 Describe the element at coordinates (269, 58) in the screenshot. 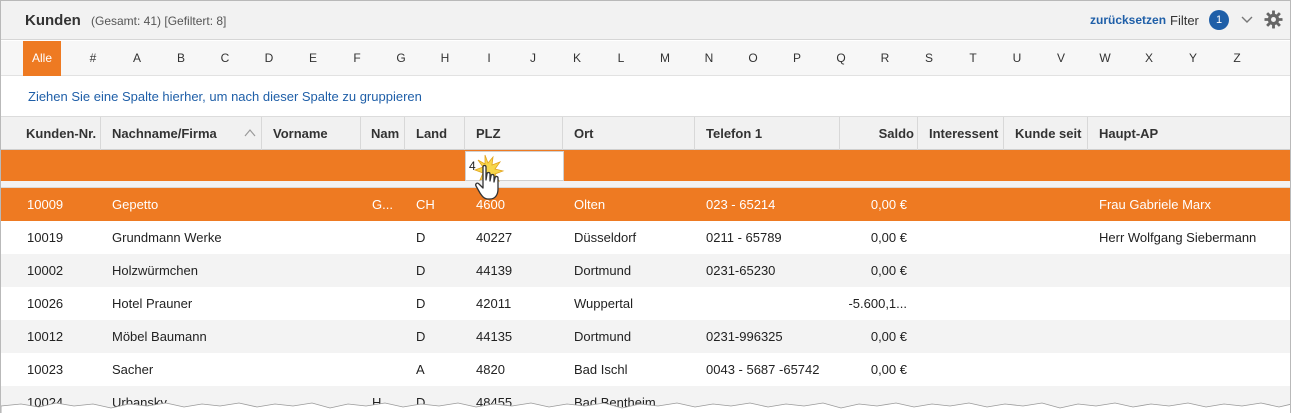

I see `alphabet-letter-d: D` at that location.